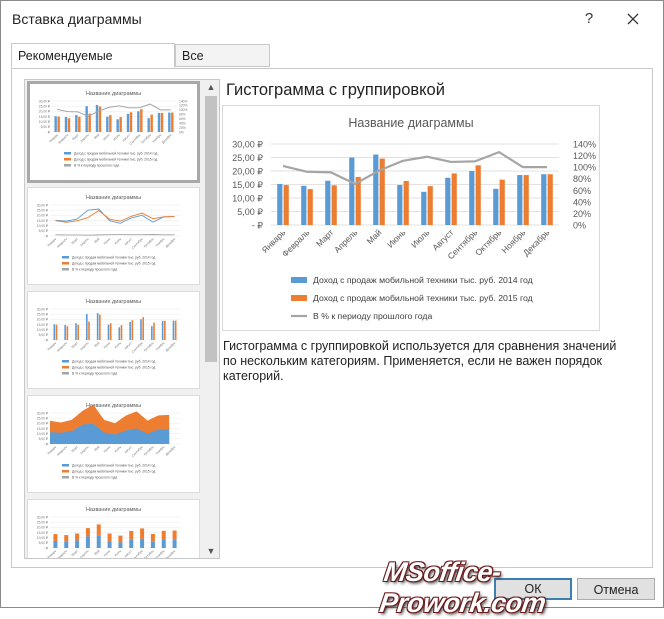 The image size is (664, 619). What do you see at coordinates (589, 19) in the screenshot?
I see `help-button: ?` at bounding box center [589, 19].